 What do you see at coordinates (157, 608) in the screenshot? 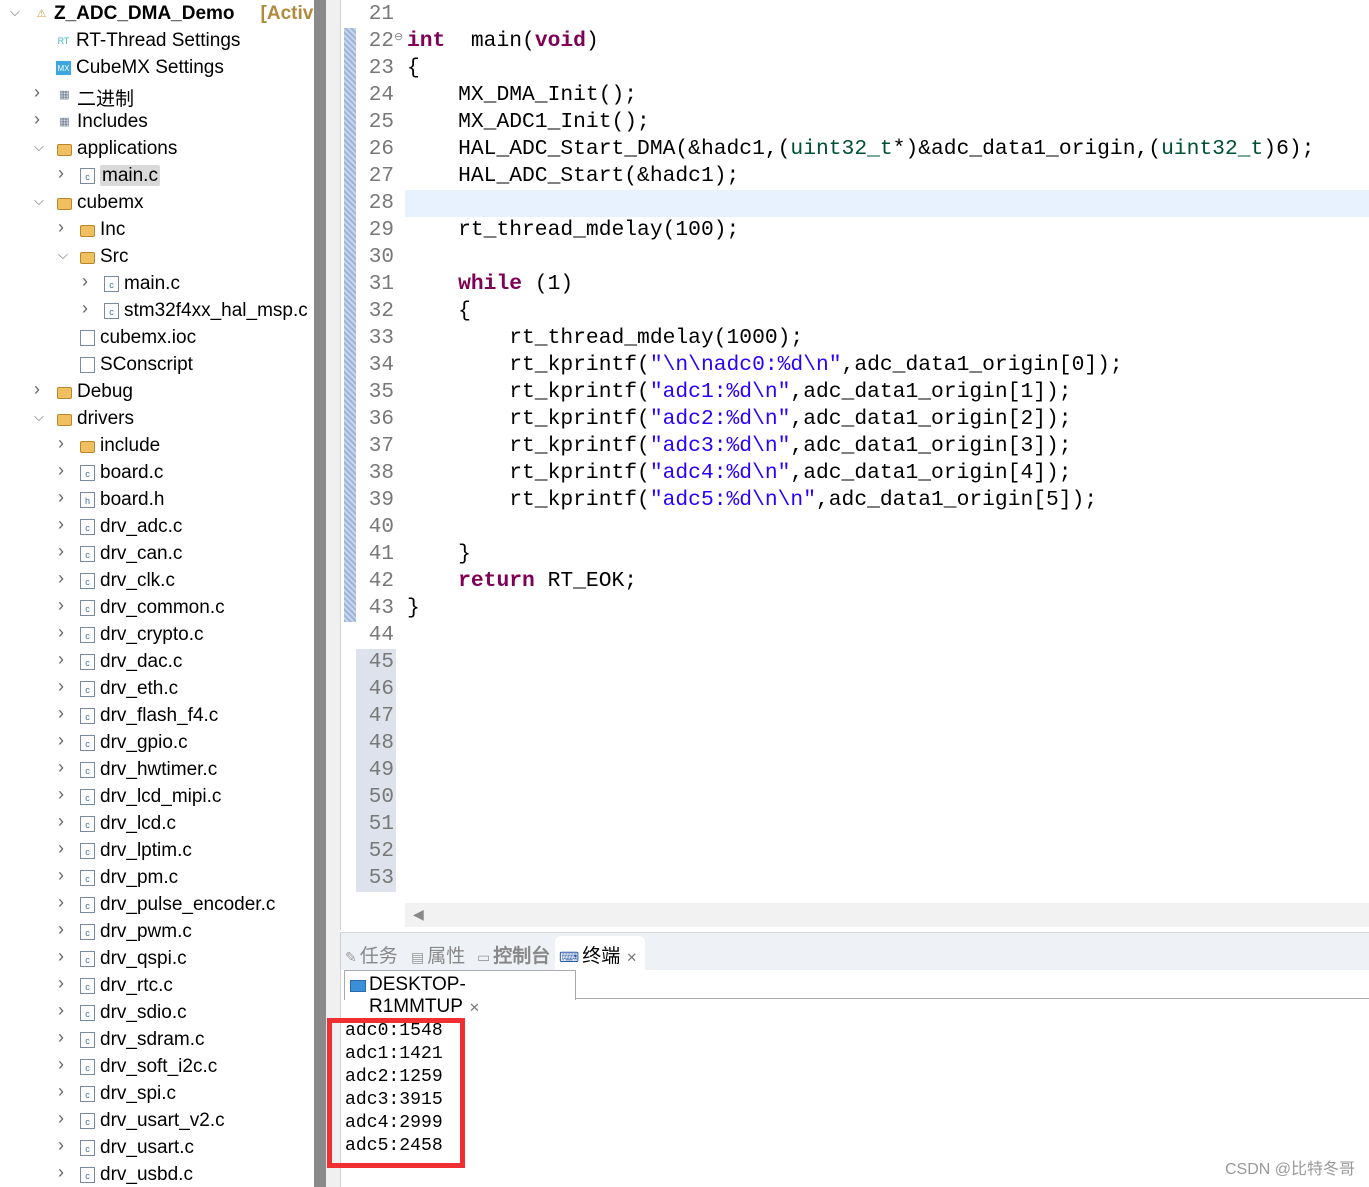
I see `tree-item: › c drv_common.c` at bounding box center [157, 608].